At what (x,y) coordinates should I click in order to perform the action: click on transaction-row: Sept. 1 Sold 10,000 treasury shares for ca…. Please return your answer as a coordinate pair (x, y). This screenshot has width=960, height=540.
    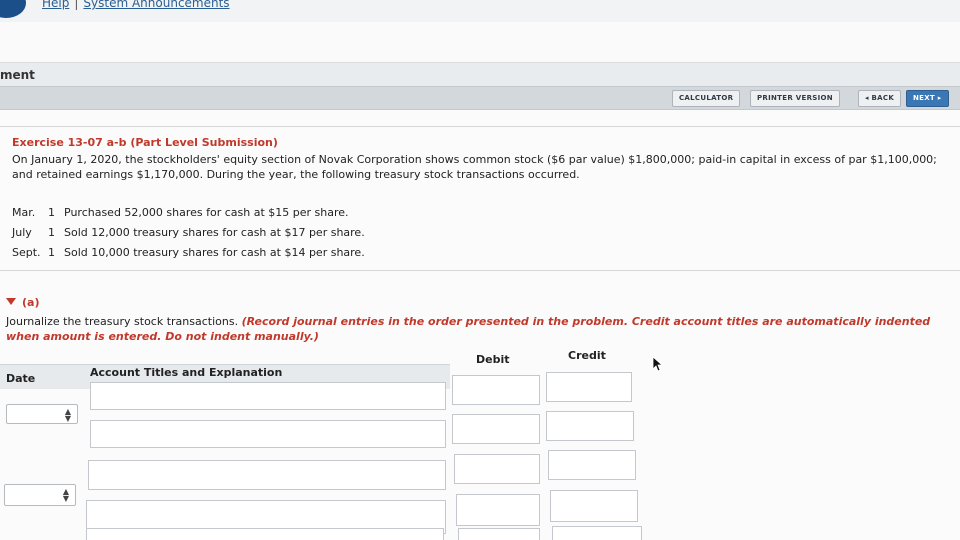
    Looking at the image, I should click on (188, 252).